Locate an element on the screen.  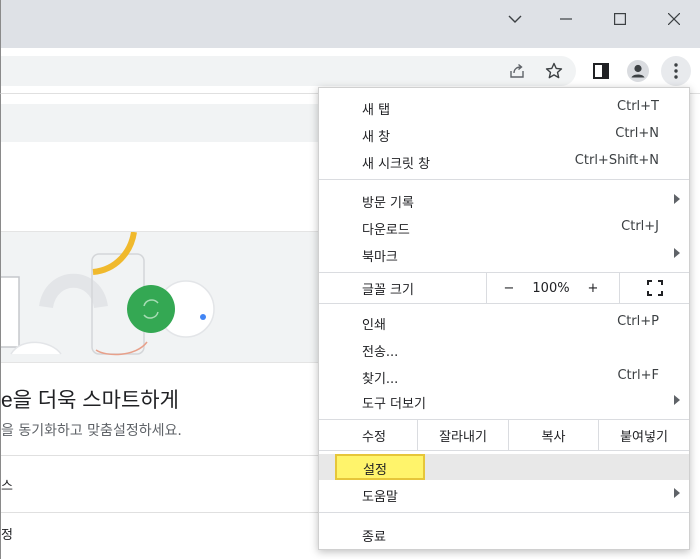
paste-button: 붙여넣기 is located at coordinates (644, 435).